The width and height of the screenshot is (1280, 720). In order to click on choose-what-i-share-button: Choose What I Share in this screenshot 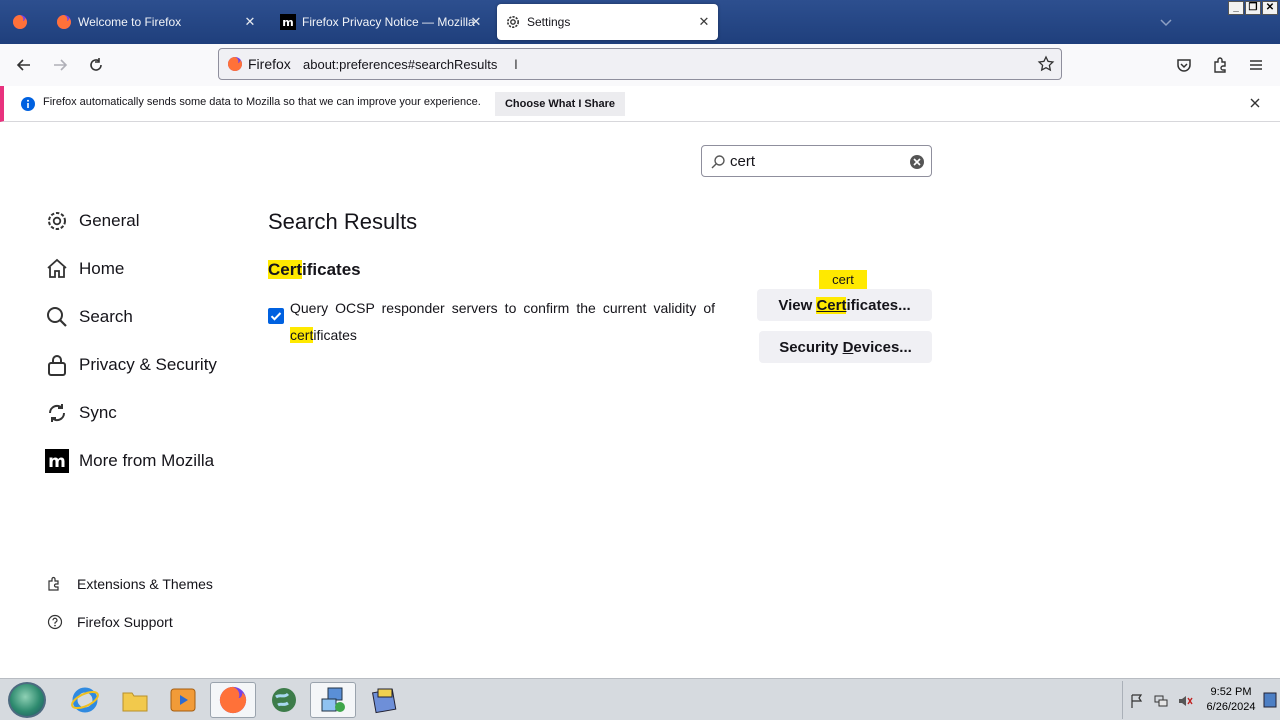, I will do `click(560, 104)`.